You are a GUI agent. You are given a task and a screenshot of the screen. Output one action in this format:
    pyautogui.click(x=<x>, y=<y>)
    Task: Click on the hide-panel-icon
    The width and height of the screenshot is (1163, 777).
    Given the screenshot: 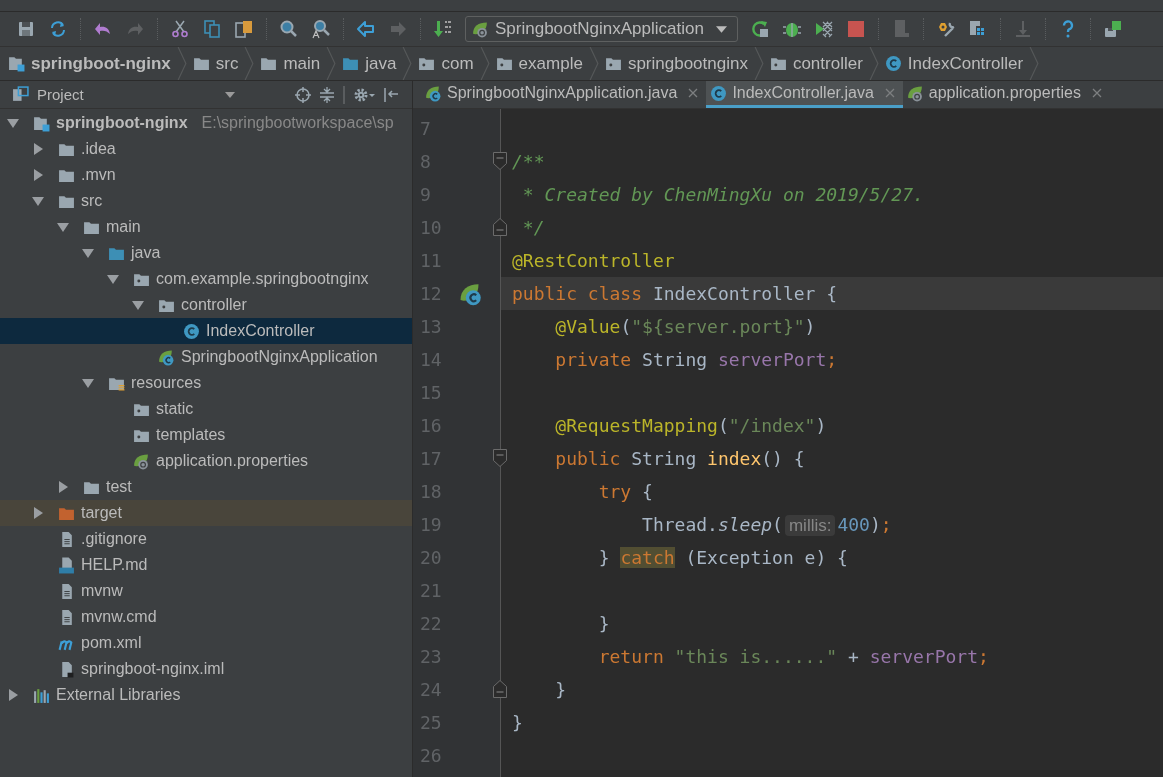 What is the action you would take?
    pyautogui.click(x=391, y=94)
    